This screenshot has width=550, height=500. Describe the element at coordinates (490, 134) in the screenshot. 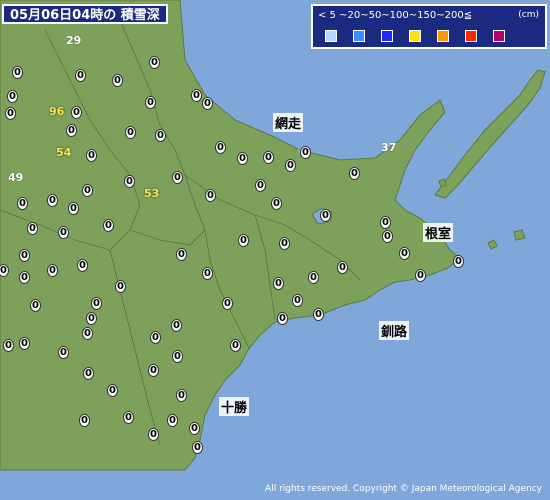

I see `kunashiri-island` at that location.